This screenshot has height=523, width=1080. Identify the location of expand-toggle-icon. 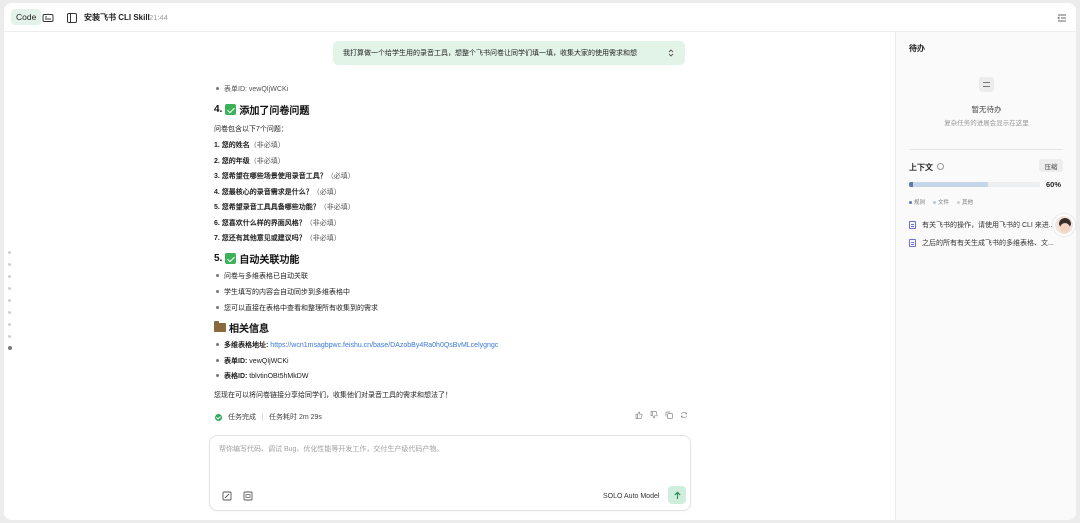
(671, 53).